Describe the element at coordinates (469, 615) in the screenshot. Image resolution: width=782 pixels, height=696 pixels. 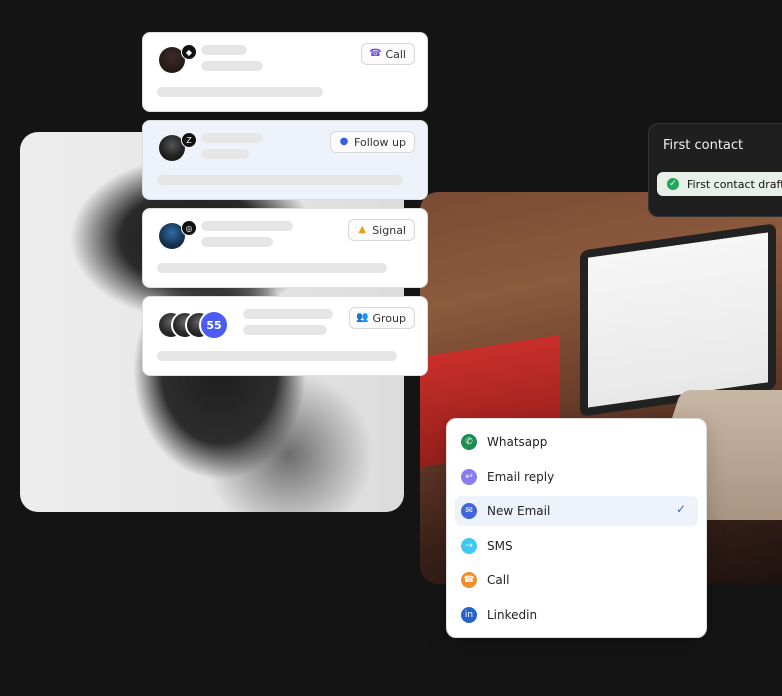
I see `linkedin-icon: in` at that location.